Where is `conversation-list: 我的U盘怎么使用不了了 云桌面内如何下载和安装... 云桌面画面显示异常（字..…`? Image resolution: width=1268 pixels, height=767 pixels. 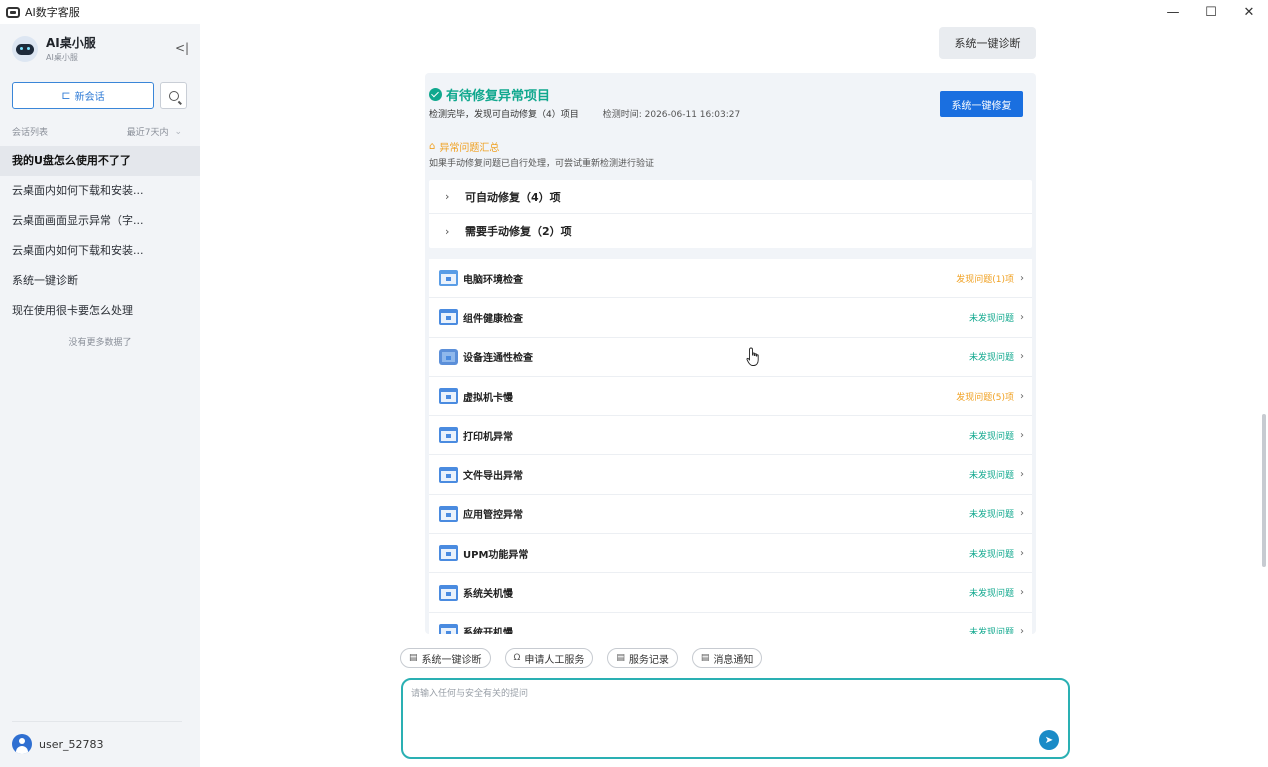 conversation-list: 我的U盘怎么使用不了了 云桌面内如何下载和安装... 云桌面画面显示异常（字..… is located at coordinates (100, 236).